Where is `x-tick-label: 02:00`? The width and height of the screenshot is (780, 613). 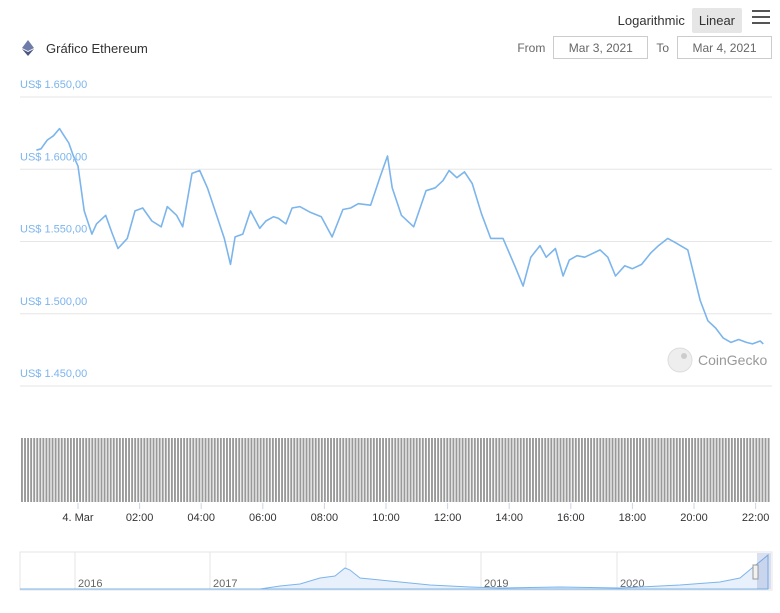 x-tick-label: 02:00 is located at coordinates (140, 518).